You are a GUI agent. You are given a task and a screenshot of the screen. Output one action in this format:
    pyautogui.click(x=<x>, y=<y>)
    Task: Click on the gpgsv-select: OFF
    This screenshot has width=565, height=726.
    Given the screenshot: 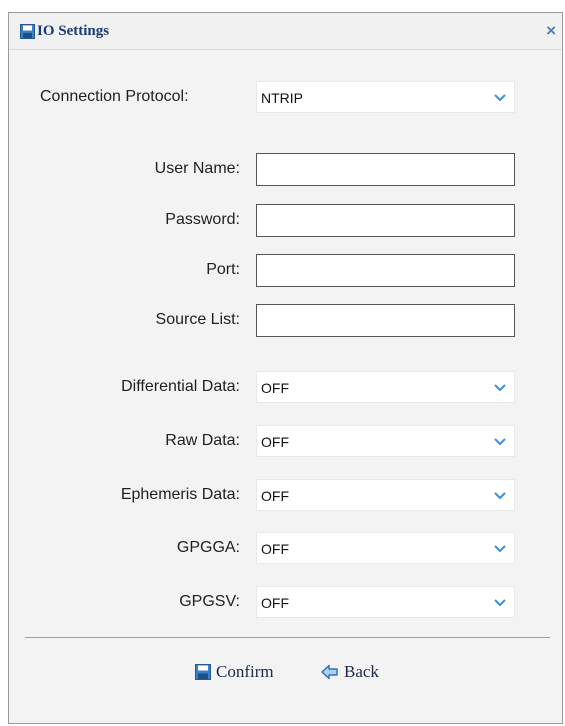 What is the action you would take?
    pyautogui.click(x=385, y=602)
    